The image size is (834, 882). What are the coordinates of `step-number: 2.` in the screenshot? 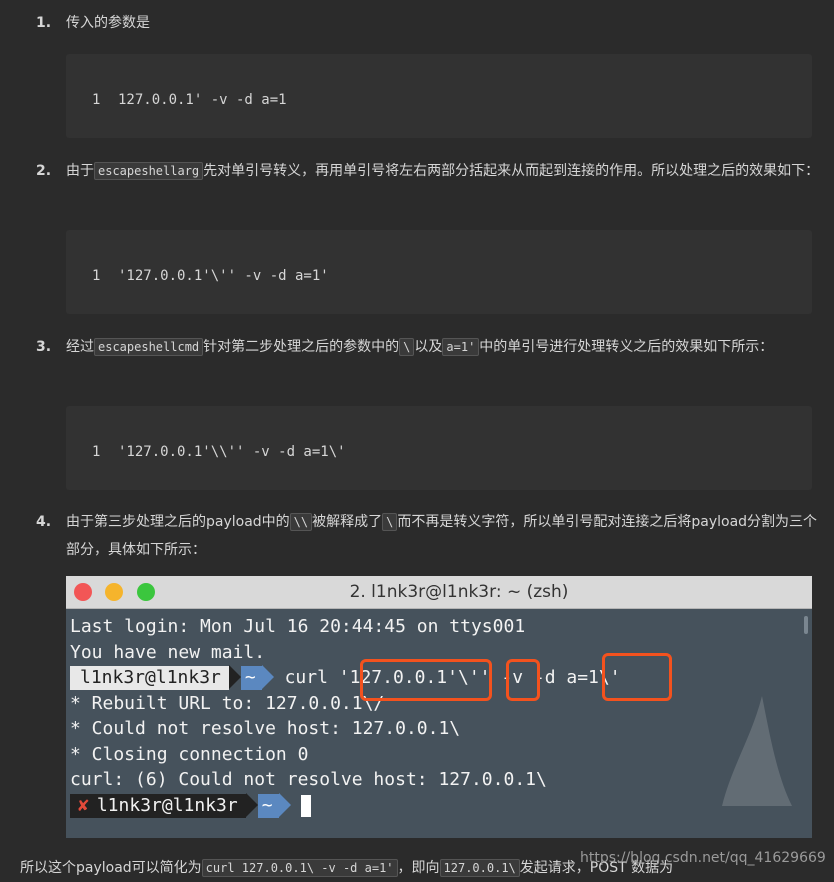 It's located at (44, 171).